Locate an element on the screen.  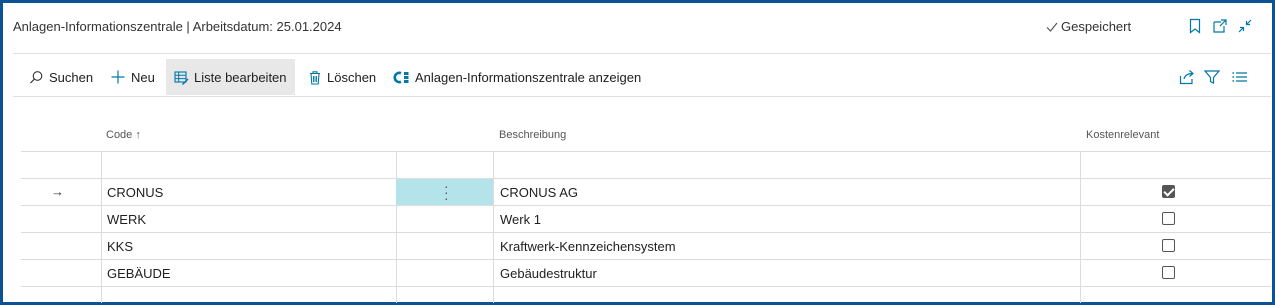
action-bar-divider is located at coordinates (642, 96).